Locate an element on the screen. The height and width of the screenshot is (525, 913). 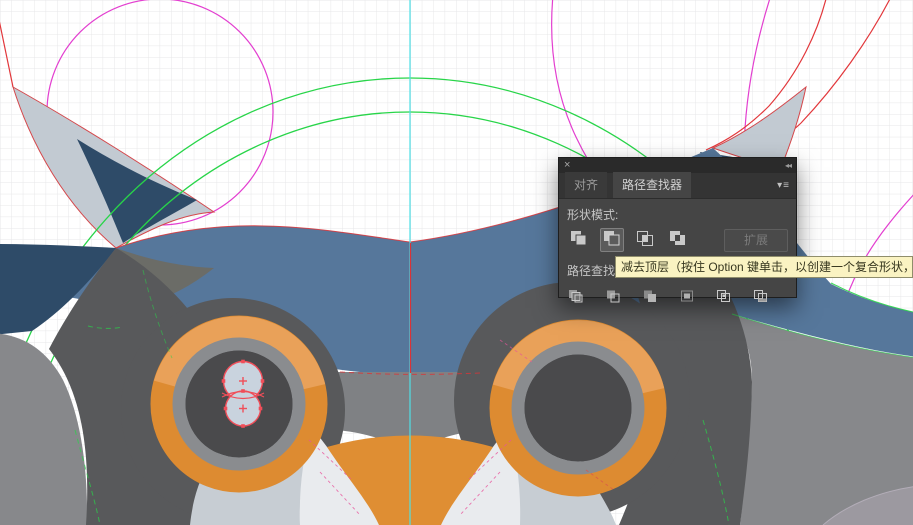
merge-icon is located at coordinates (650, 298).